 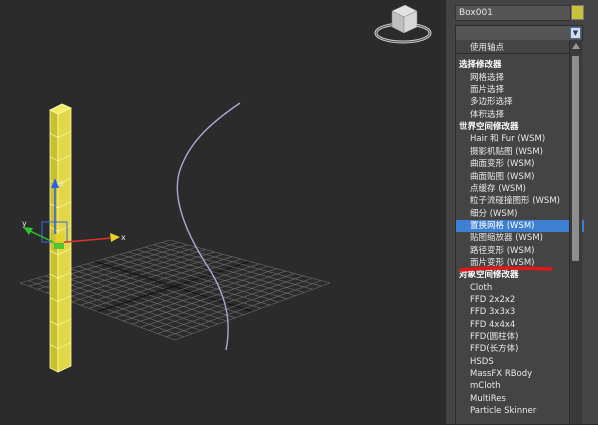 What do you see at coordinates (519, 33) in the screenshot?
I see `modifier-list-dropdown: ▼` at bounding box center [519, 33].